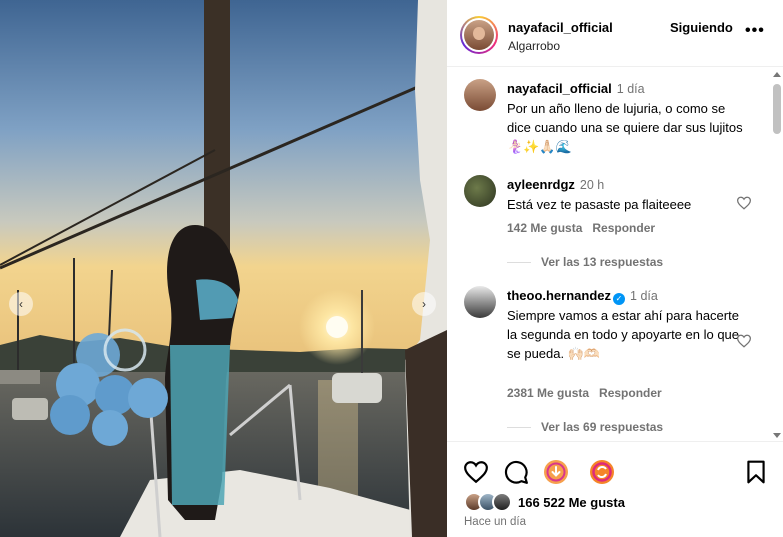 The image size is (783, 537). Describe the element at coordinates (559, 295) in the screenshot. I see `comment-username: theoo.hernandez` at that location.